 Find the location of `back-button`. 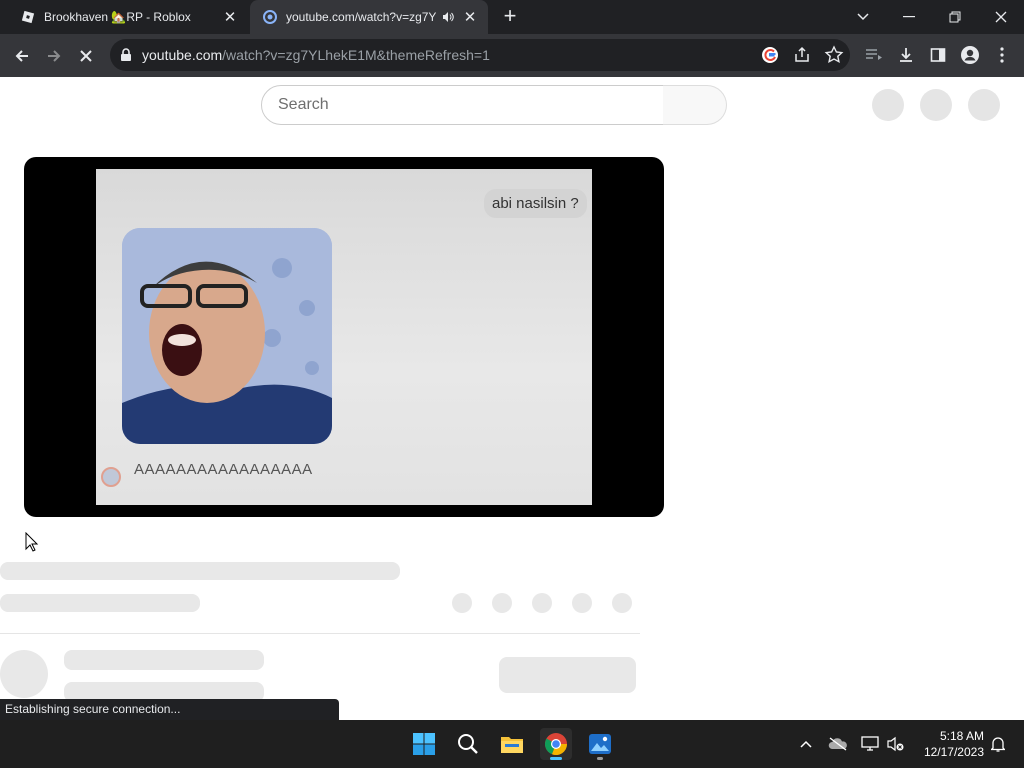

back-button is located at coordinates (22, 56).